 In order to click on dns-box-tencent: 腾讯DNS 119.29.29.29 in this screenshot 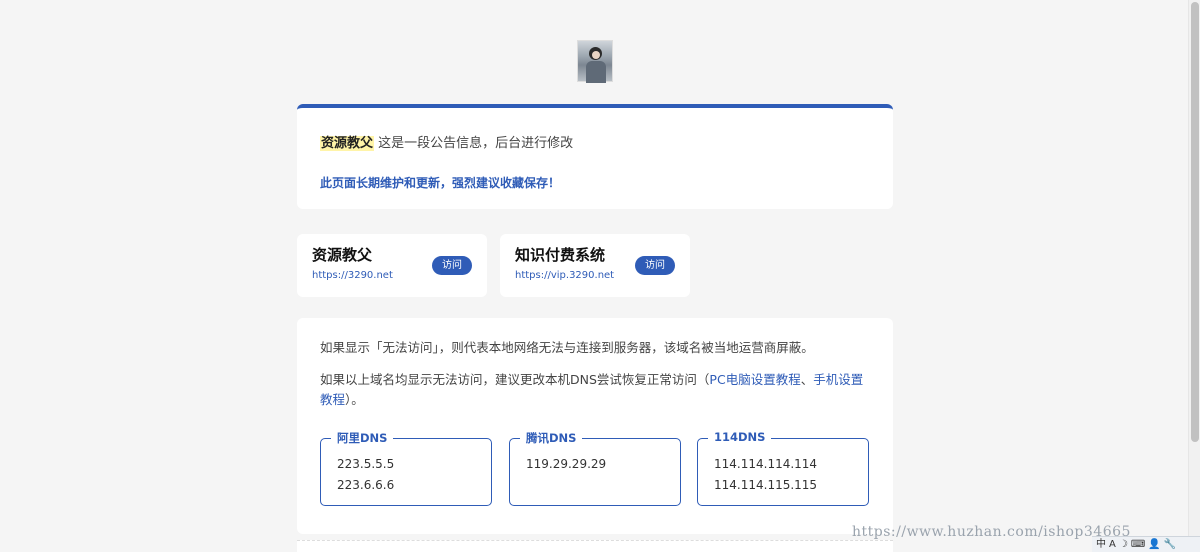, I will do `click(595, 468)`.